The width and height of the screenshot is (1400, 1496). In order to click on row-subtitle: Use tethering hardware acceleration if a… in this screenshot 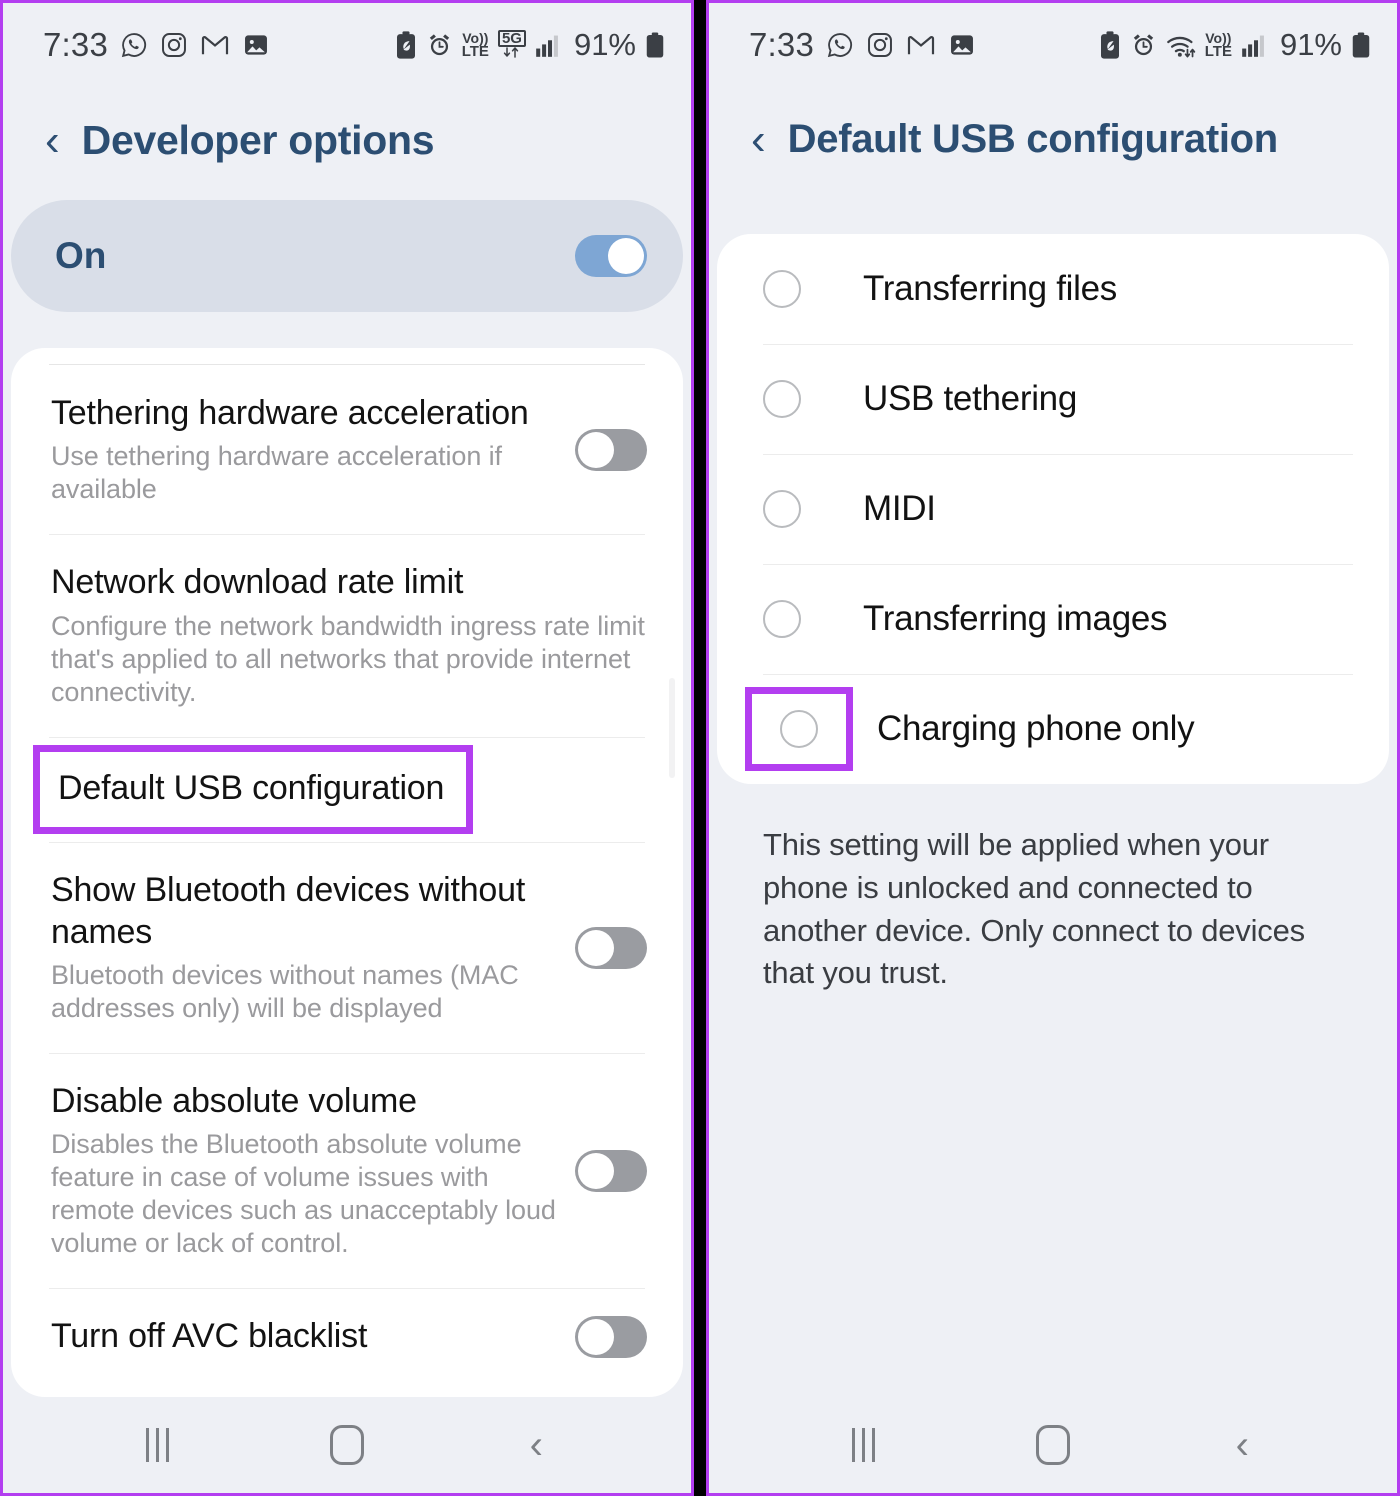, I will do `click(276, 473)`.